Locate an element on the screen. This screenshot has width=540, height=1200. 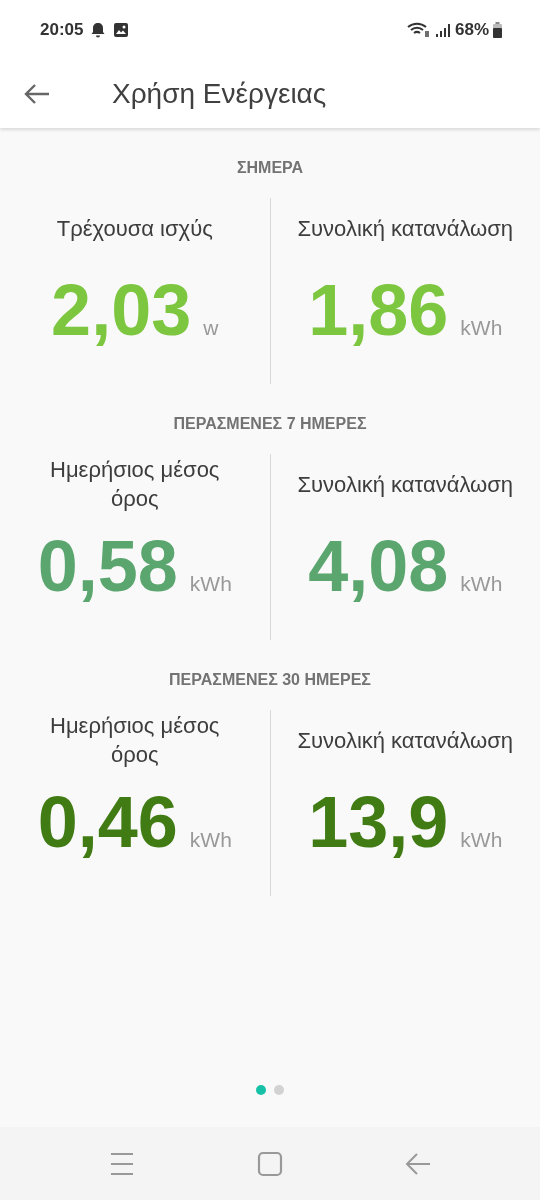
battery-percent: 68% is located at coordinates (471, 30).